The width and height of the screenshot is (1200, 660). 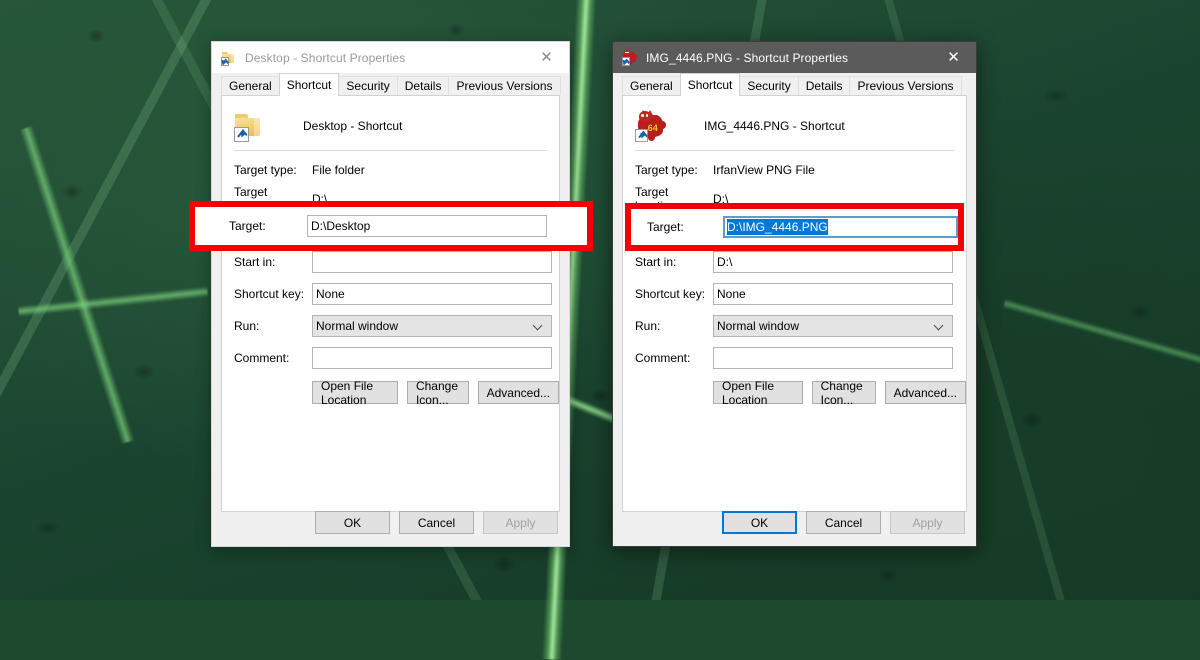 What do you see at coordinates (840, 227) in the screenshot?
I see `target-input: D:\IMG_4446.PNG` at bounding box center [840, 227].